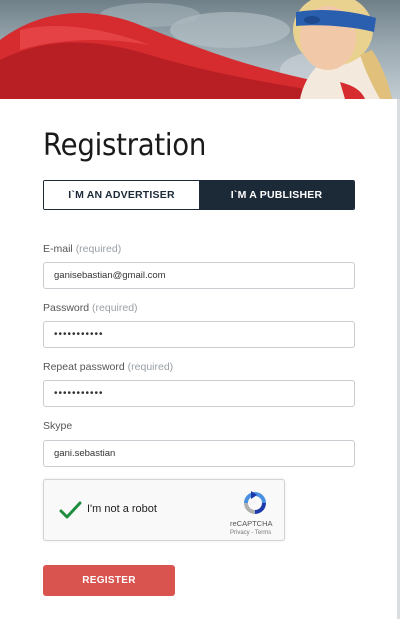 The width and height of the screenshot is (400, 619). What do you see at coordinates (121, 195) in the screenshot?
I see `tab-advertiser: I`M AN ADVERTISER` at bounding box center [121, 195].